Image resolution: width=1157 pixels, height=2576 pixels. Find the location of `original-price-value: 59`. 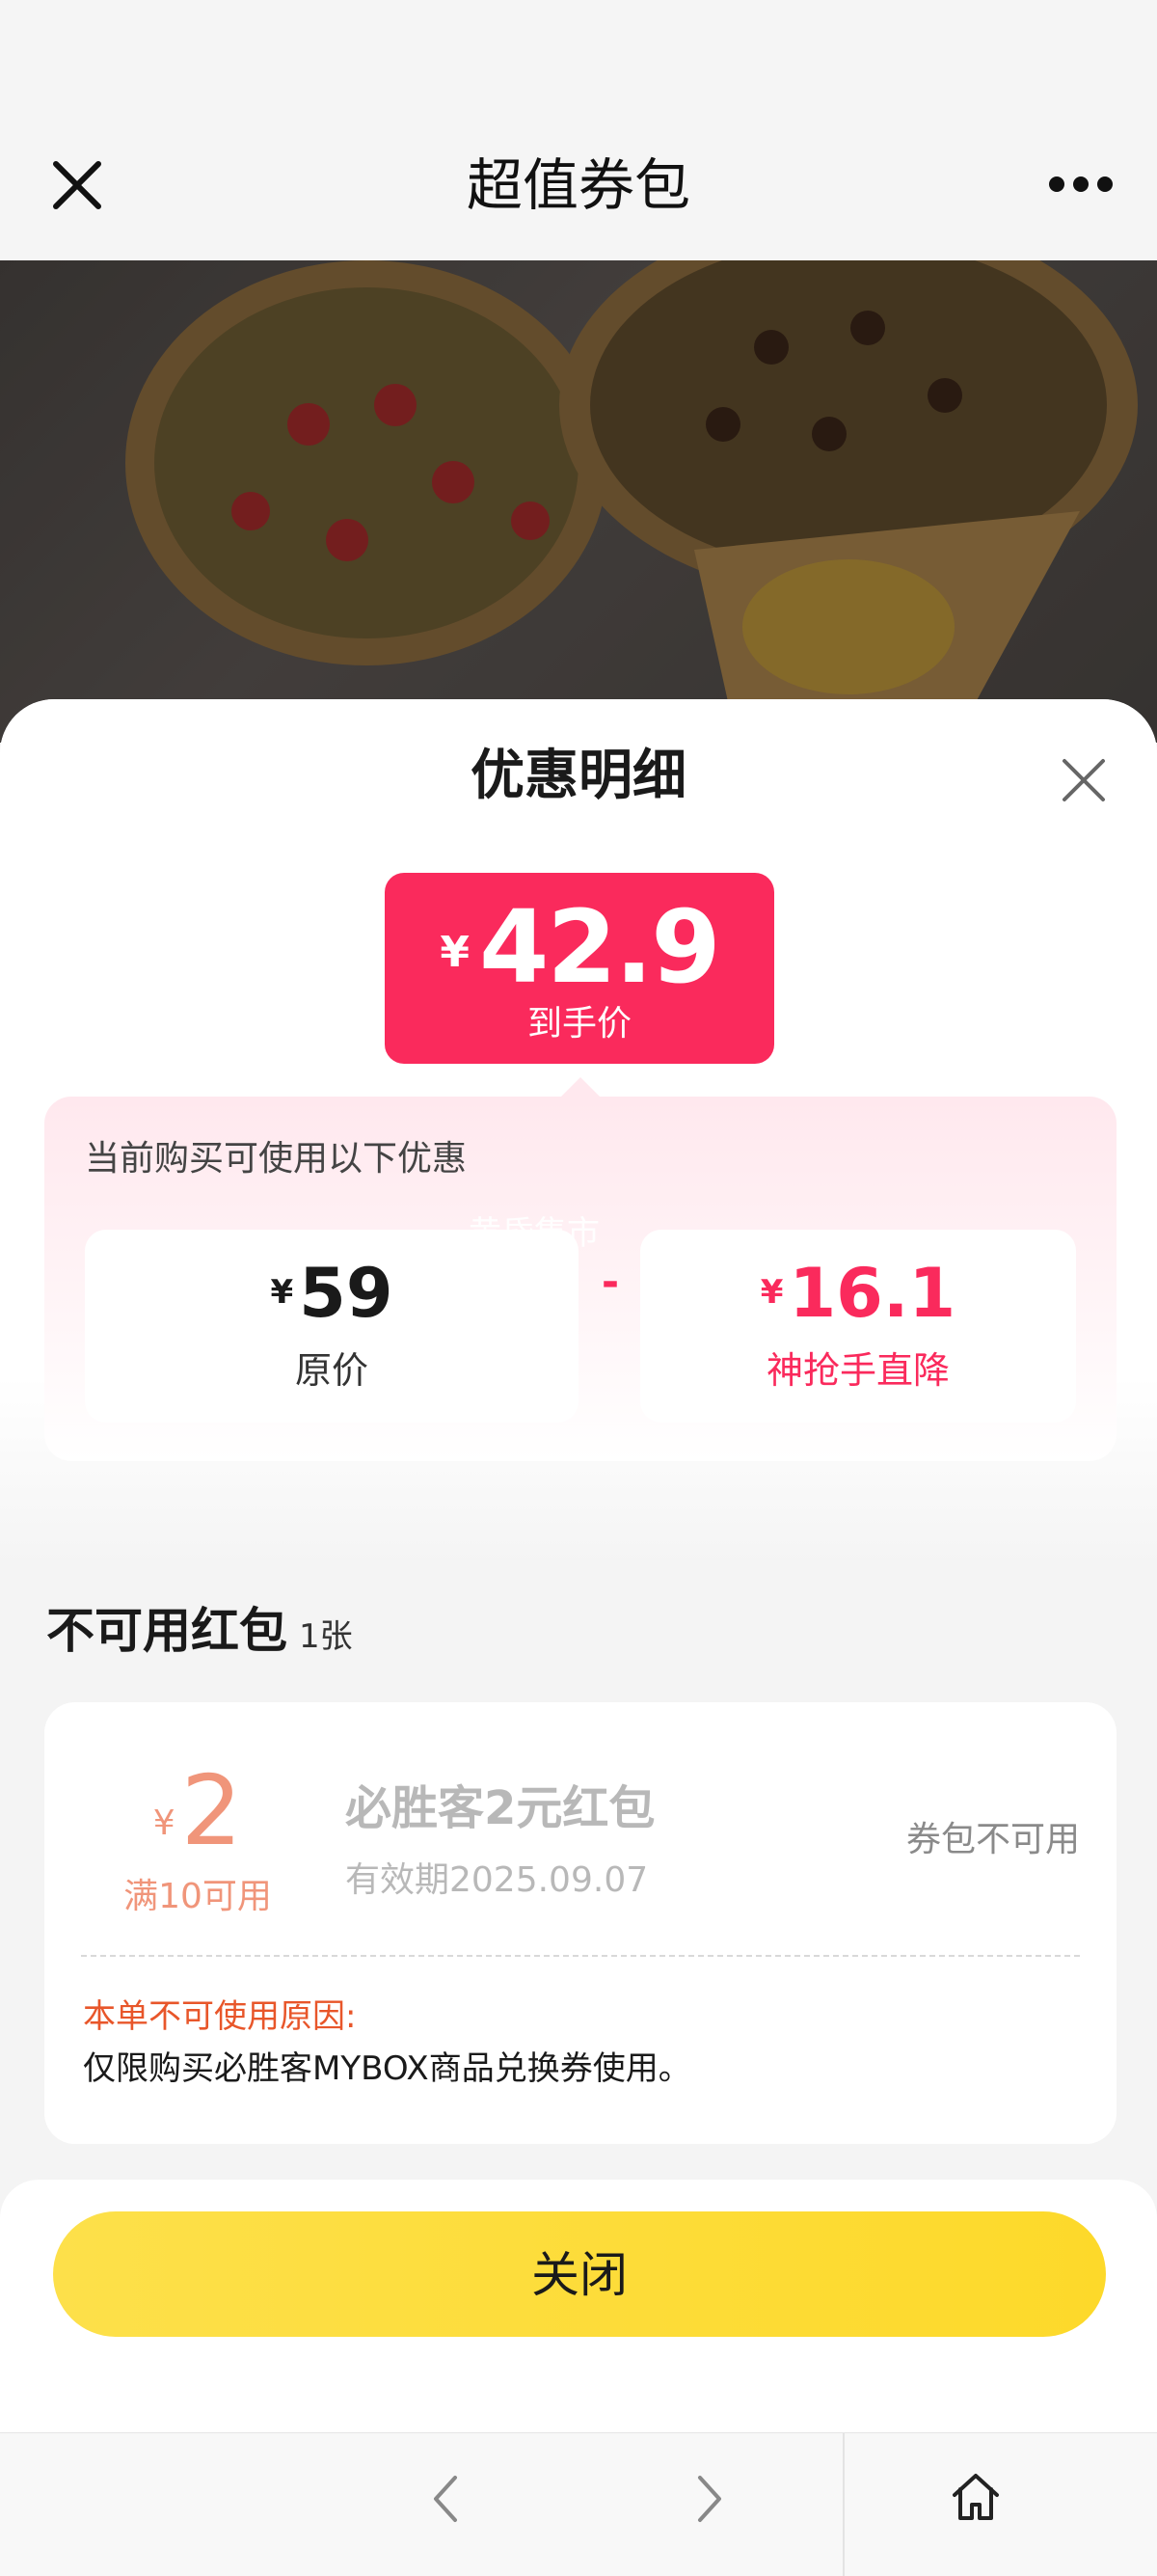

original-price-value: 59 is located at coordinates (346, 1293).